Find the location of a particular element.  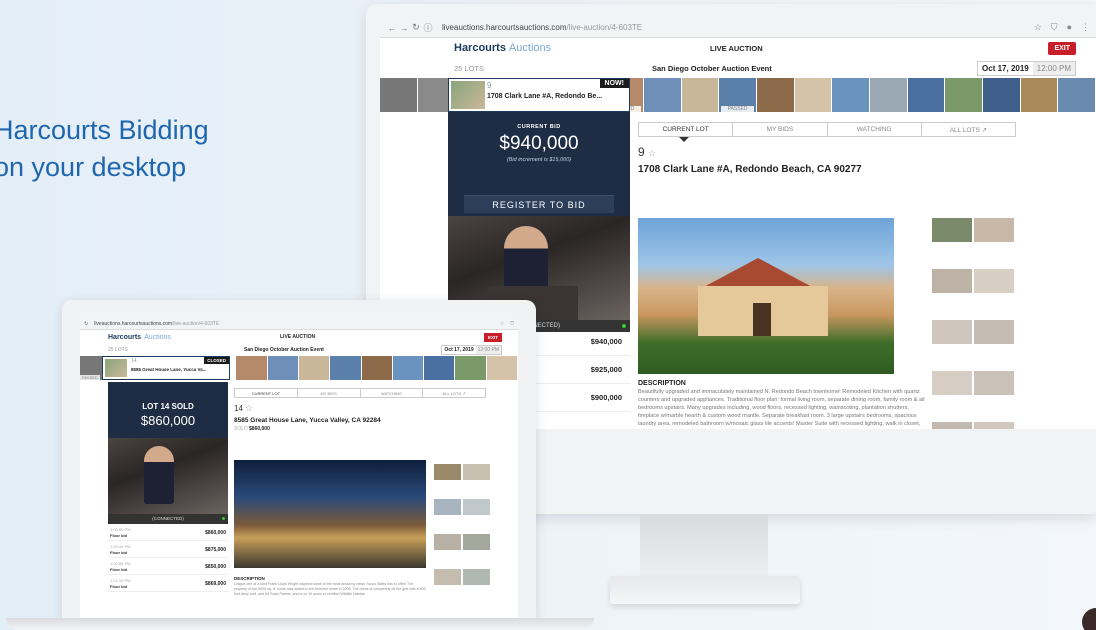

profile-icon: ● is located at coordinates (1069, 27).